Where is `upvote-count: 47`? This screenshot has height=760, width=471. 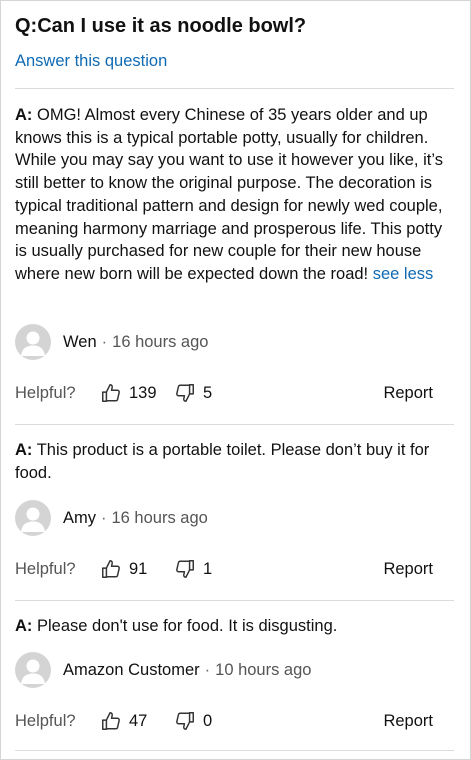
upvote-count: 47 is located at coordinates (138, 720).